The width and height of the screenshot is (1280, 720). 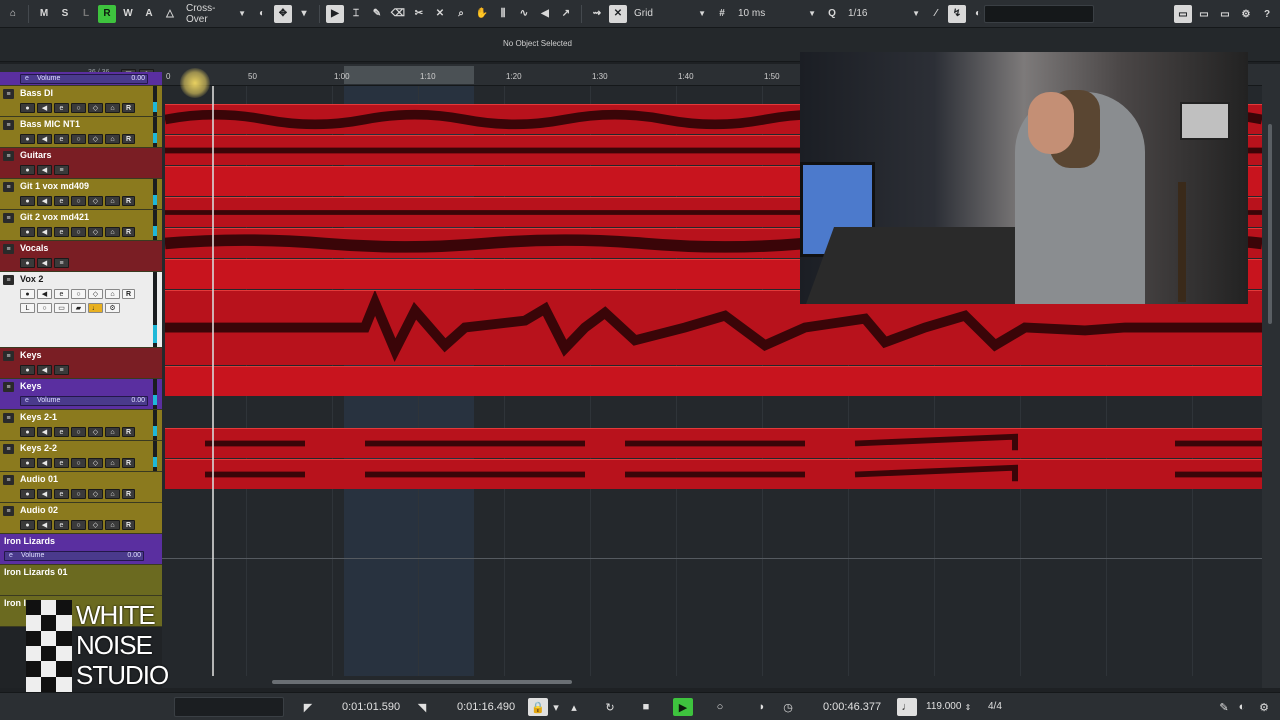 What do you see at coordinates (1270, 224) in the screenshot?
I see `scroll-thumb` at bounding box center [1270, 224].